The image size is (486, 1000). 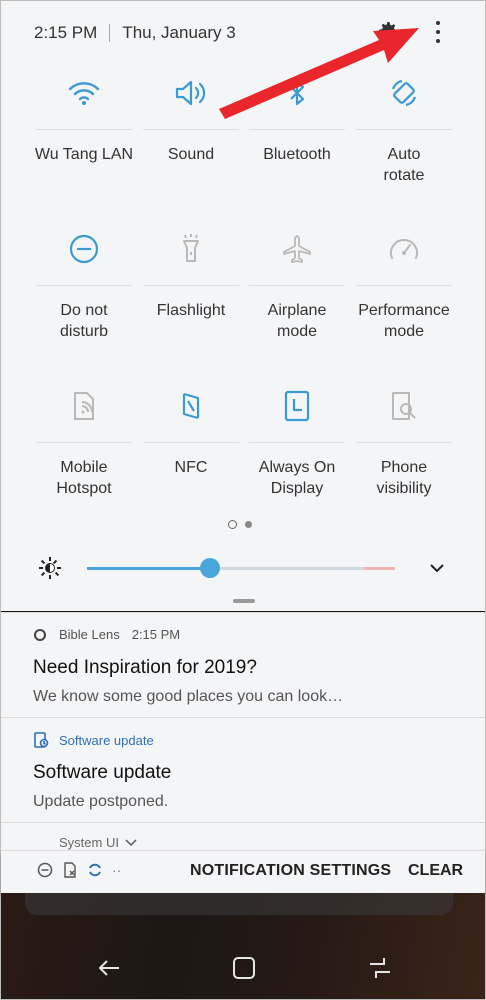 I want to click on tile-airplane: Airplane mode, so click(x=297, y=284).